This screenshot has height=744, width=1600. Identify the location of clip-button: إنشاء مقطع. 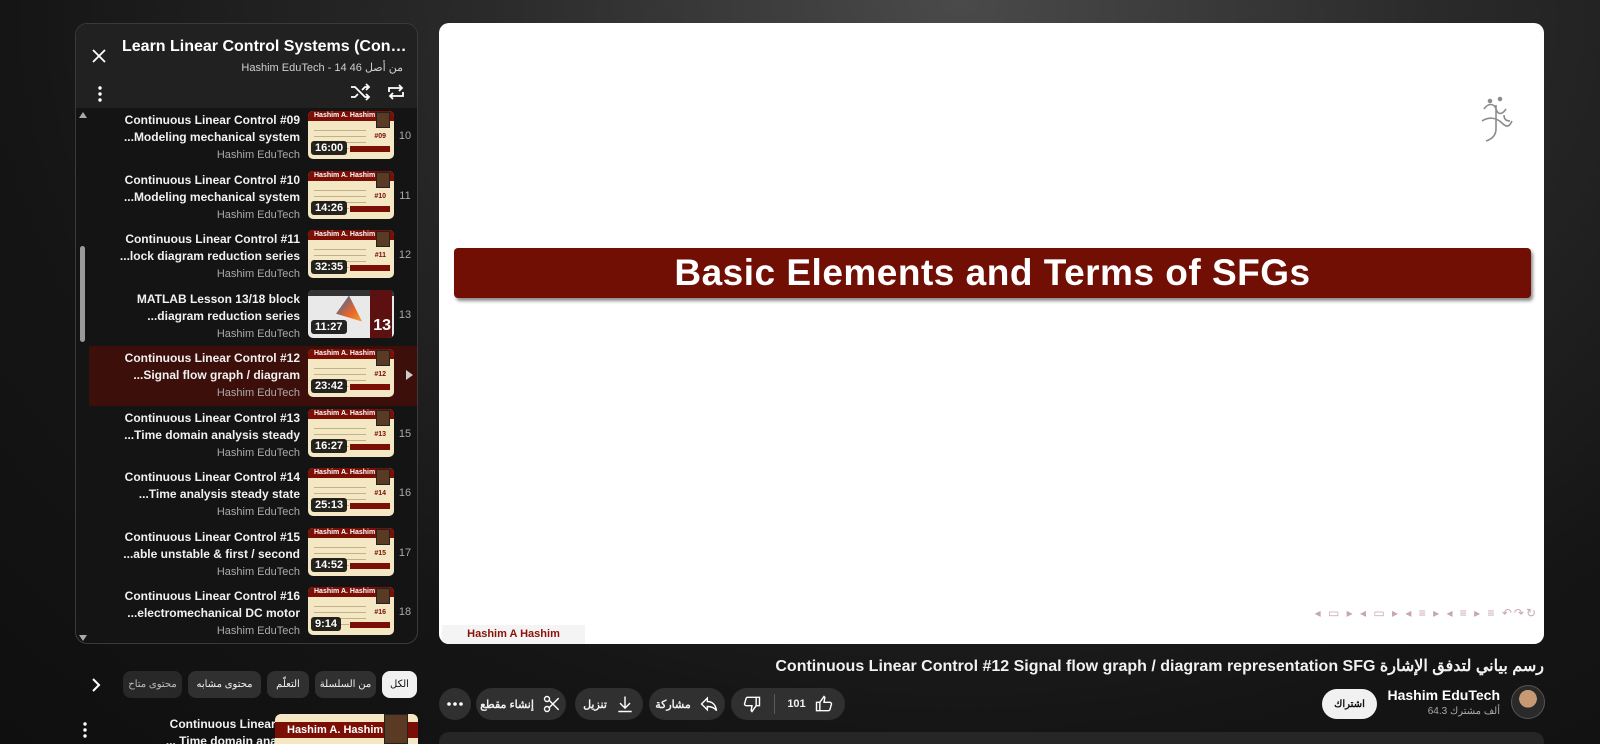
(521, 704).